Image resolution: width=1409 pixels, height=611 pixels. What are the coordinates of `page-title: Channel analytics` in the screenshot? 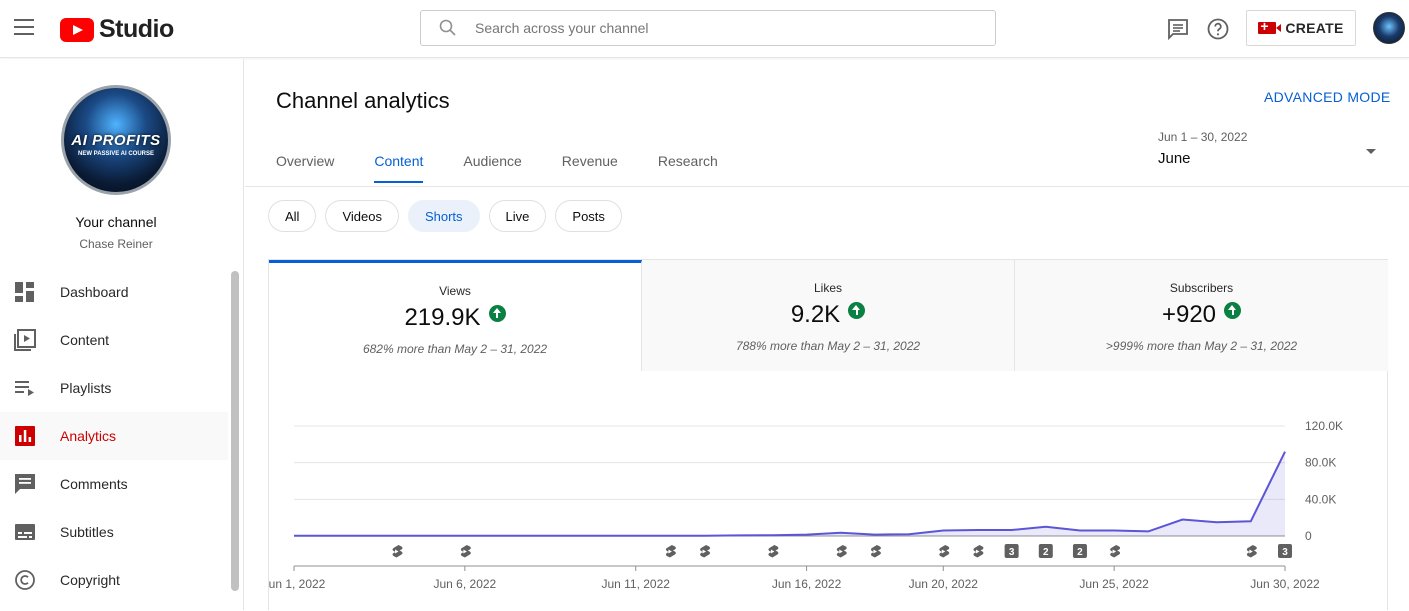 It's located at (363, 100).